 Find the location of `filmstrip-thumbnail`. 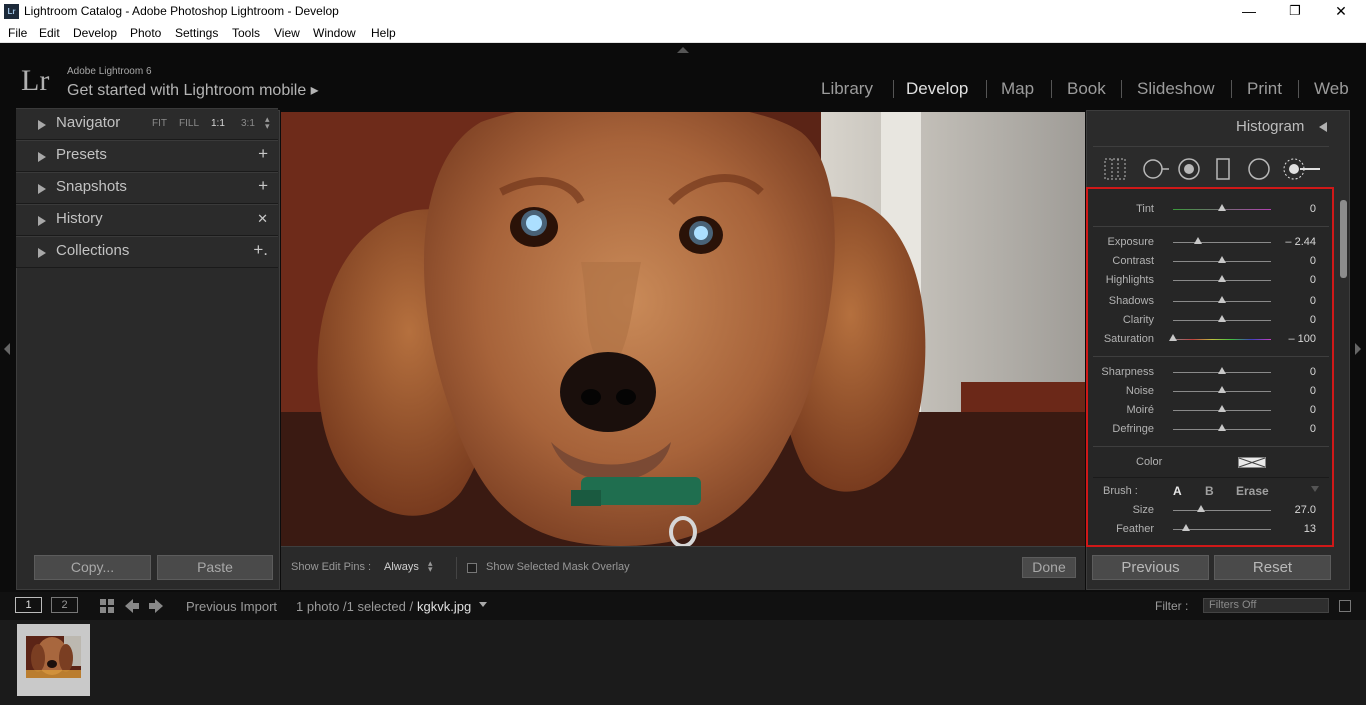

filmstrip-thumbnail is located at coordinates (53, 660).